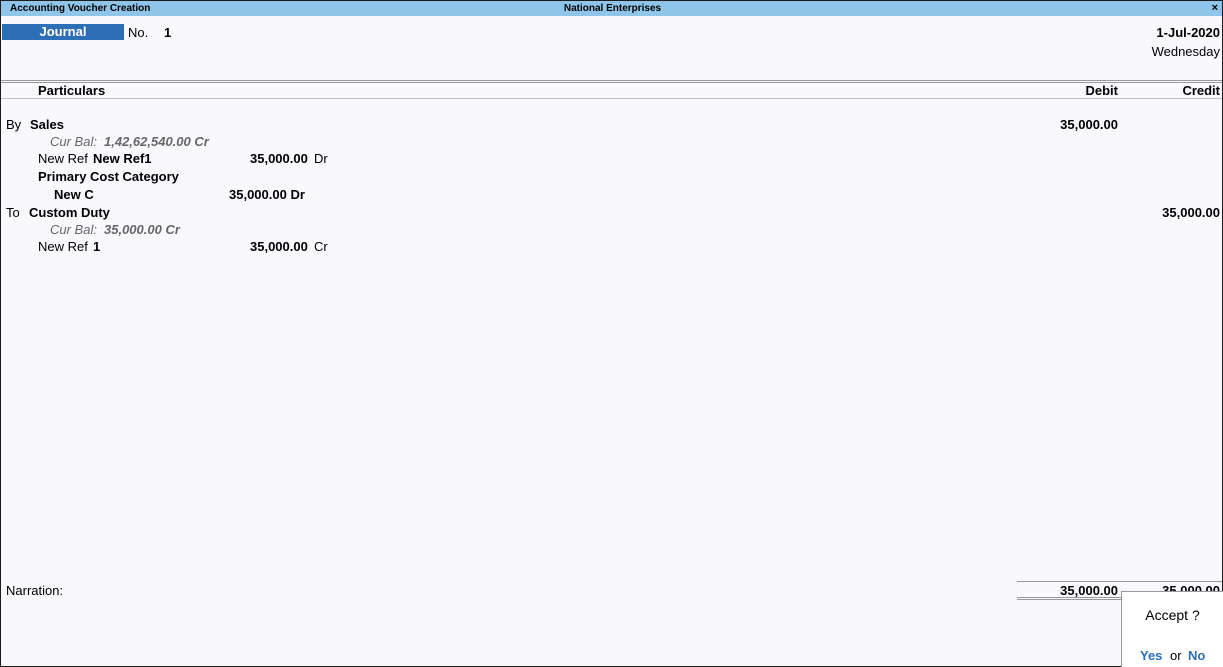 This screenshot has width=1223, height=667. What do you see at coordinates (167, 32) in the screenshot?
I see `voucher-no-value: 1` at bounding box center [167, 32].